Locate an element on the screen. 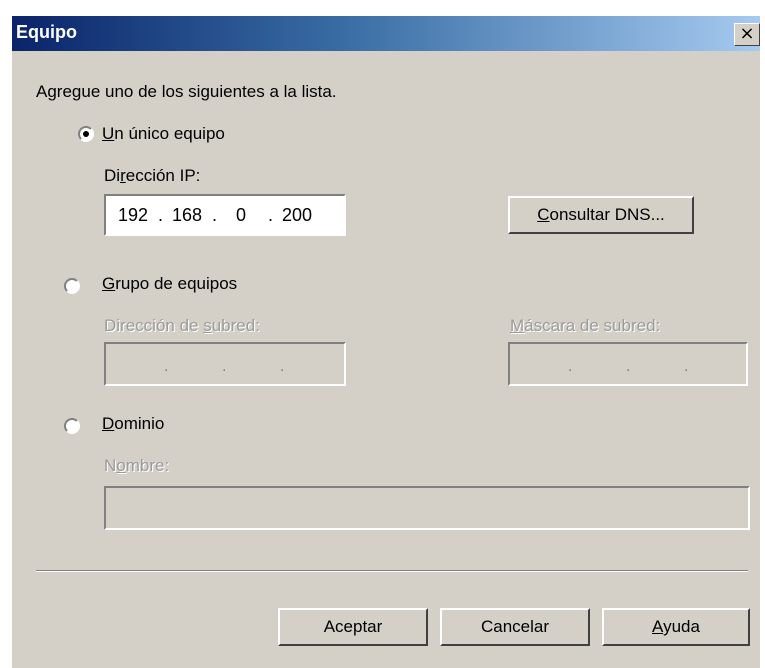 This screenshot has width=765, height=668. radio-selected-dot is located at coordinates (86, 134).